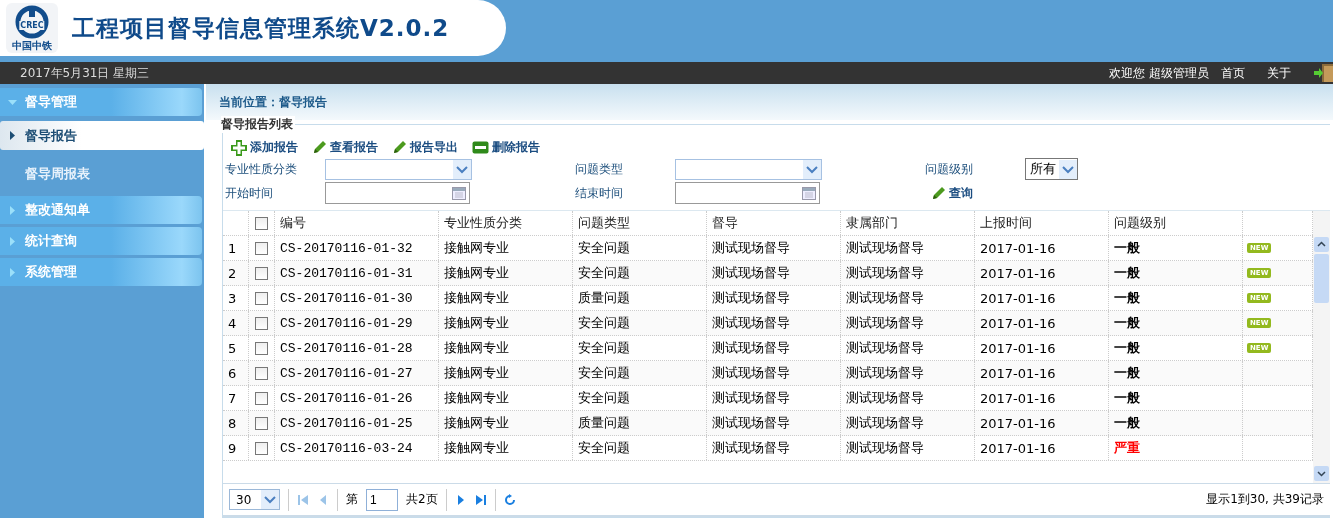 The height and width of the screenshot is (518, 1333). Describe the element at coordinates (1176, 223) in the screenshot. I see `column-header: 问题级别` at that location.